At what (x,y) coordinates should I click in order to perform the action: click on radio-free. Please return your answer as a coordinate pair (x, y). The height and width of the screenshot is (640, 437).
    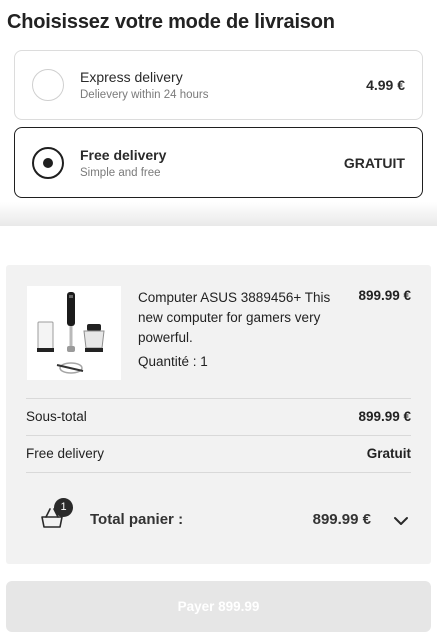
    Looking at the image, I should click on (48, 163).